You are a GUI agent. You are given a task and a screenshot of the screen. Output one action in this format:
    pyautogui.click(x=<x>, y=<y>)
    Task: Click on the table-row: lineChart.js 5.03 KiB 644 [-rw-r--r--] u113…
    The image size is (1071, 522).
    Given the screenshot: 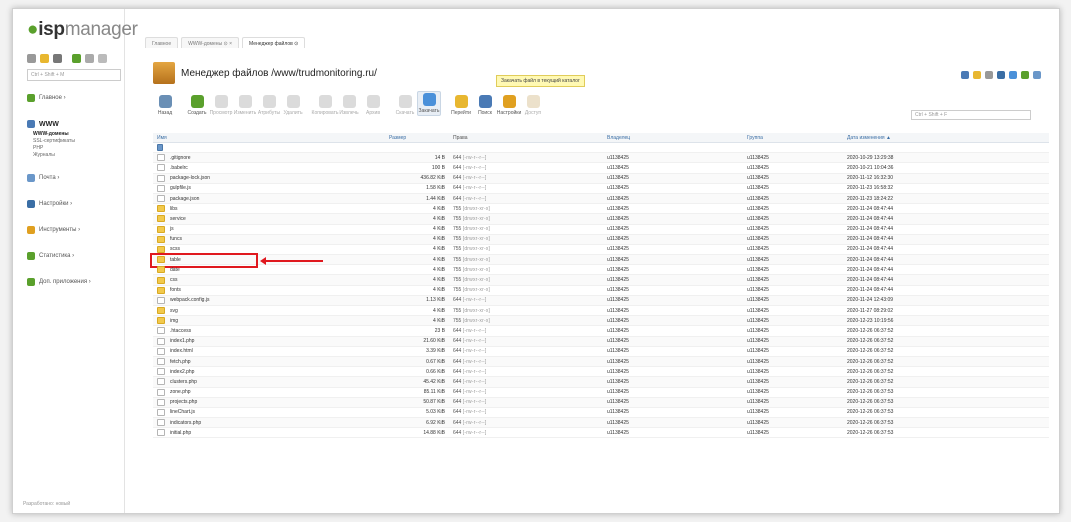 What is the action you would take?
    pyautogui.click(x=601, y=413)
    